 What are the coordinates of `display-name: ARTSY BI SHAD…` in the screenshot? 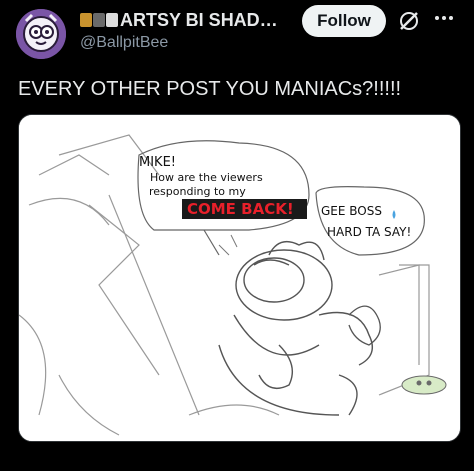 It's located at (199, 20).